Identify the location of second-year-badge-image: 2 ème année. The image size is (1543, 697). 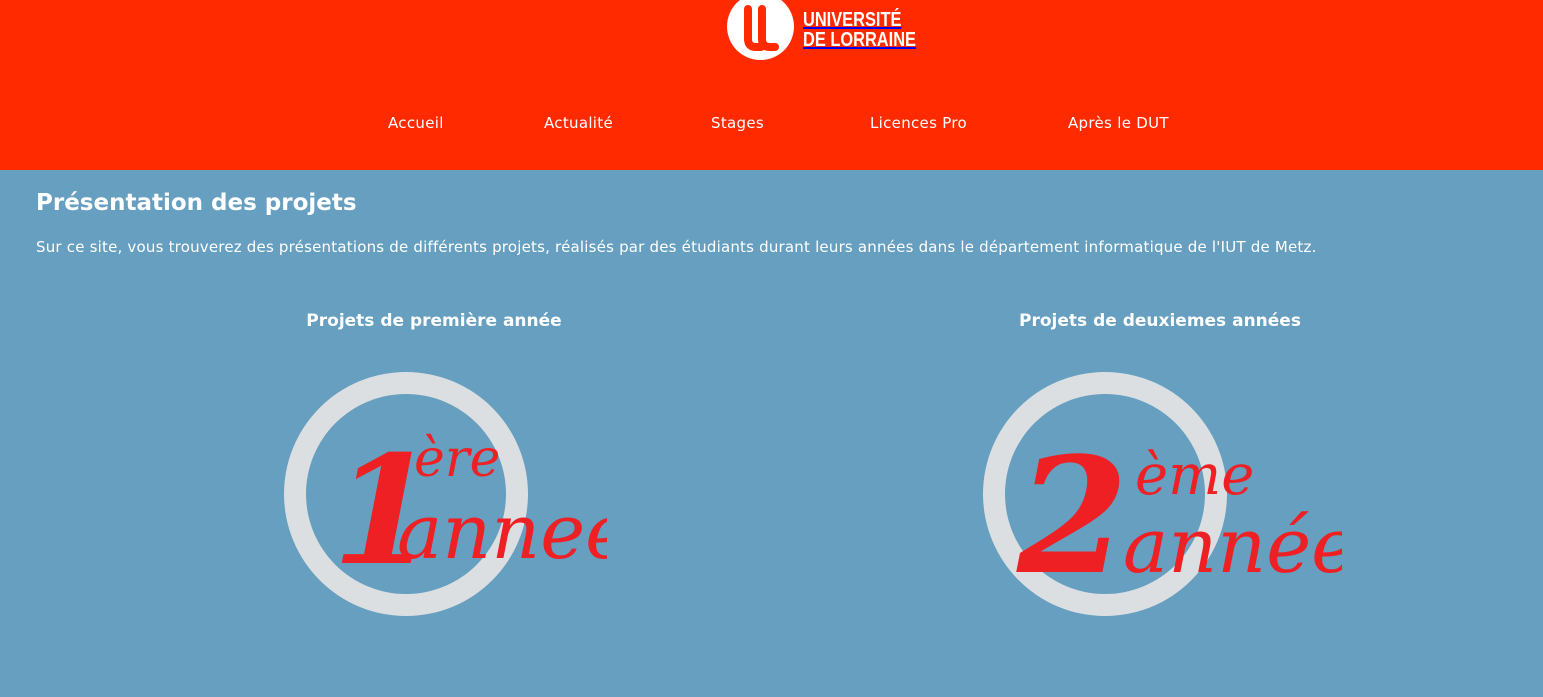
(1162, 494).